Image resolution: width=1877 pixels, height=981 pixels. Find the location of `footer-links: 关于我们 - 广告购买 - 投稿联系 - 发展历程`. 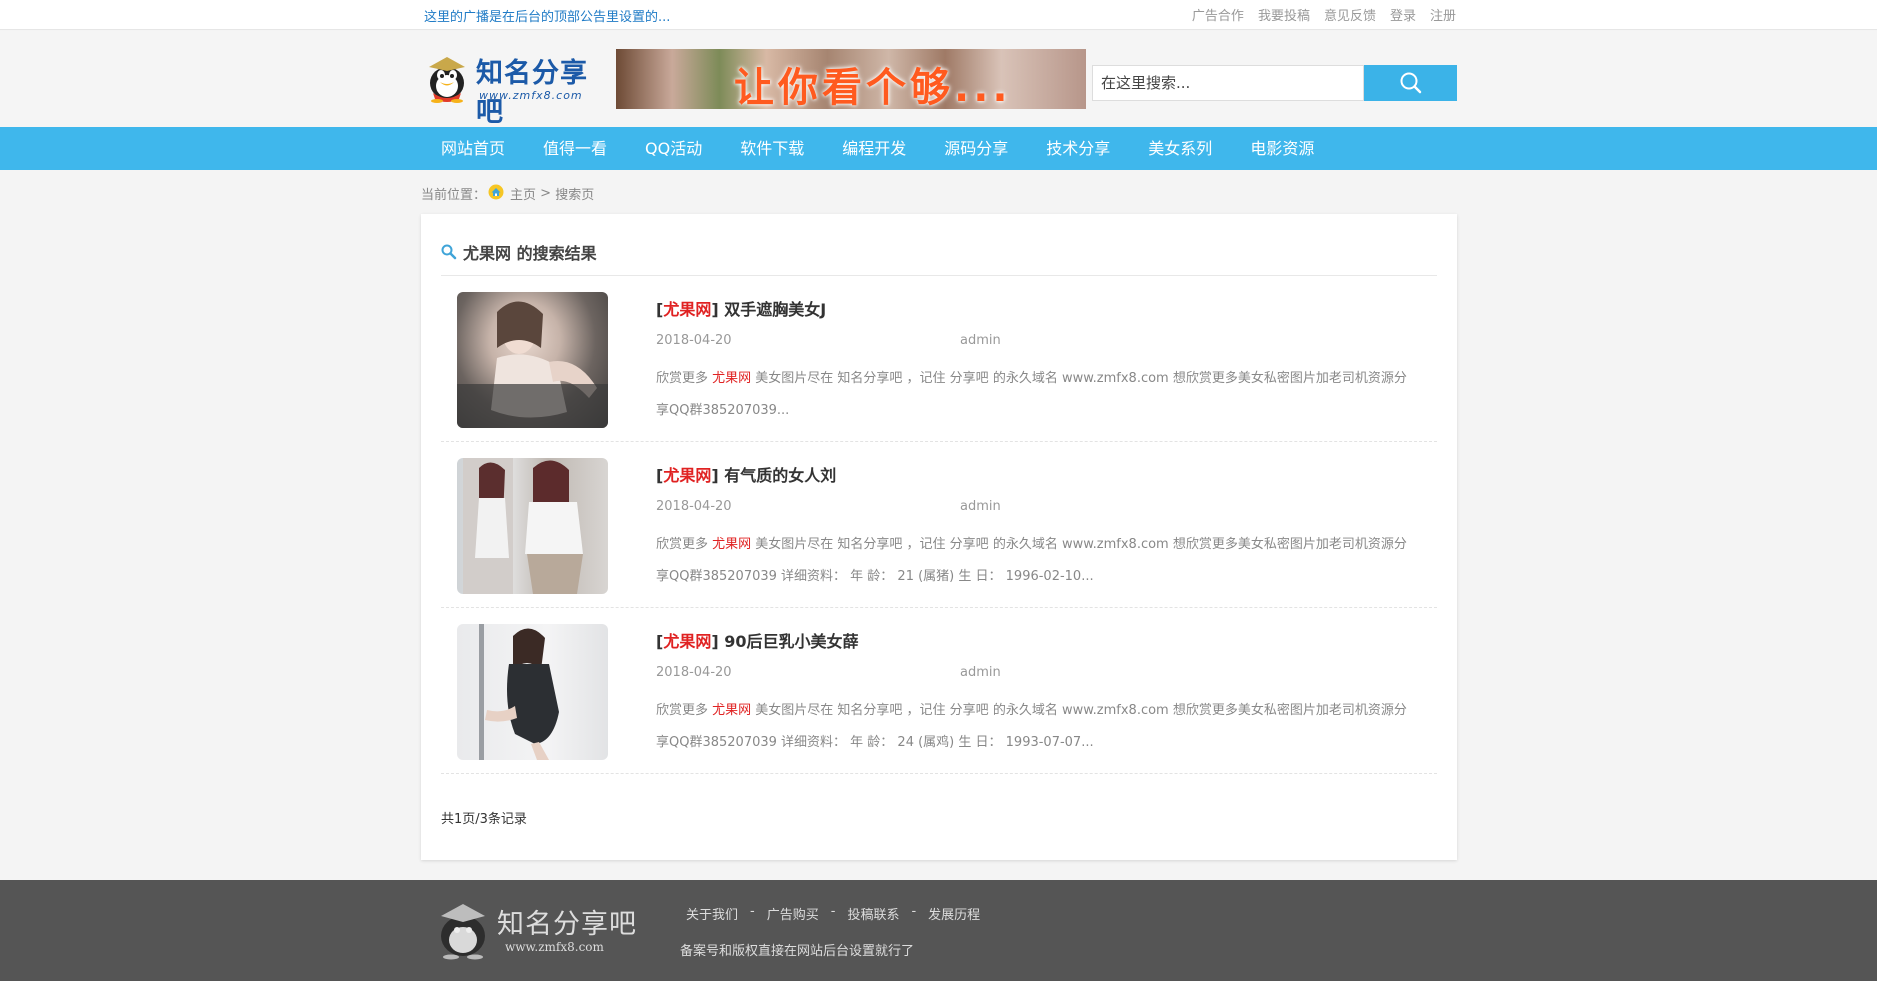

footer-links: 关于我们 - 广告购买 - 投稿联系 - 发展历程 is located at coordinates (833, 913).